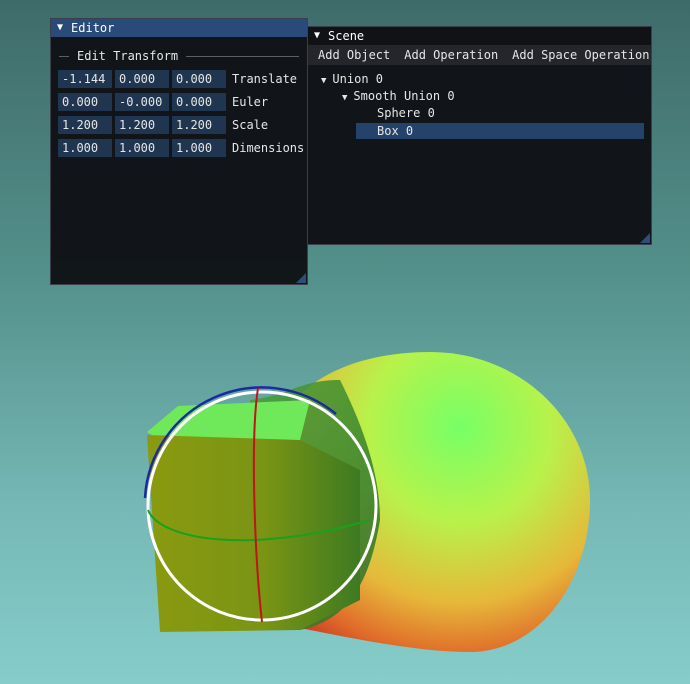 The image size is (690, 684). I want to click on tree-node-box-0: Box 0, so click(500, 131).